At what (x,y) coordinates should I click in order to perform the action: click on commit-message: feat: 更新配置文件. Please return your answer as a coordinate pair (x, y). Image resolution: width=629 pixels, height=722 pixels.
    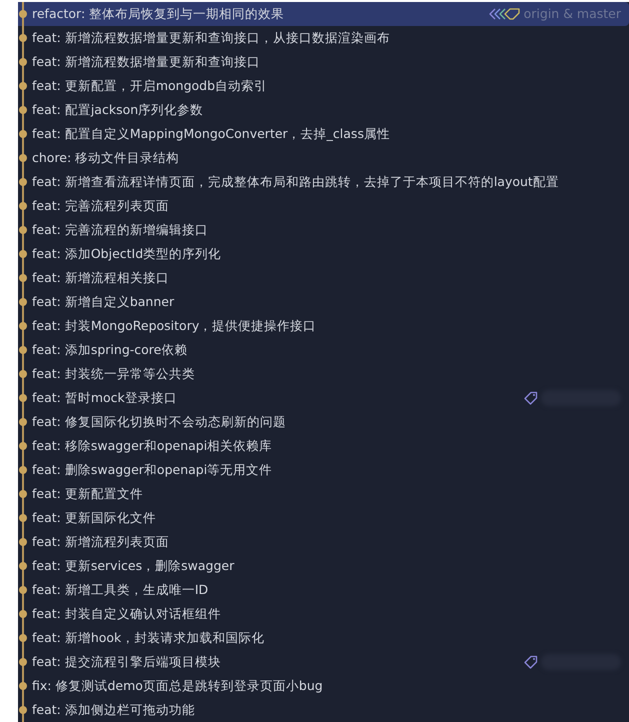
    Looking at the image, I should click on (87, 494).